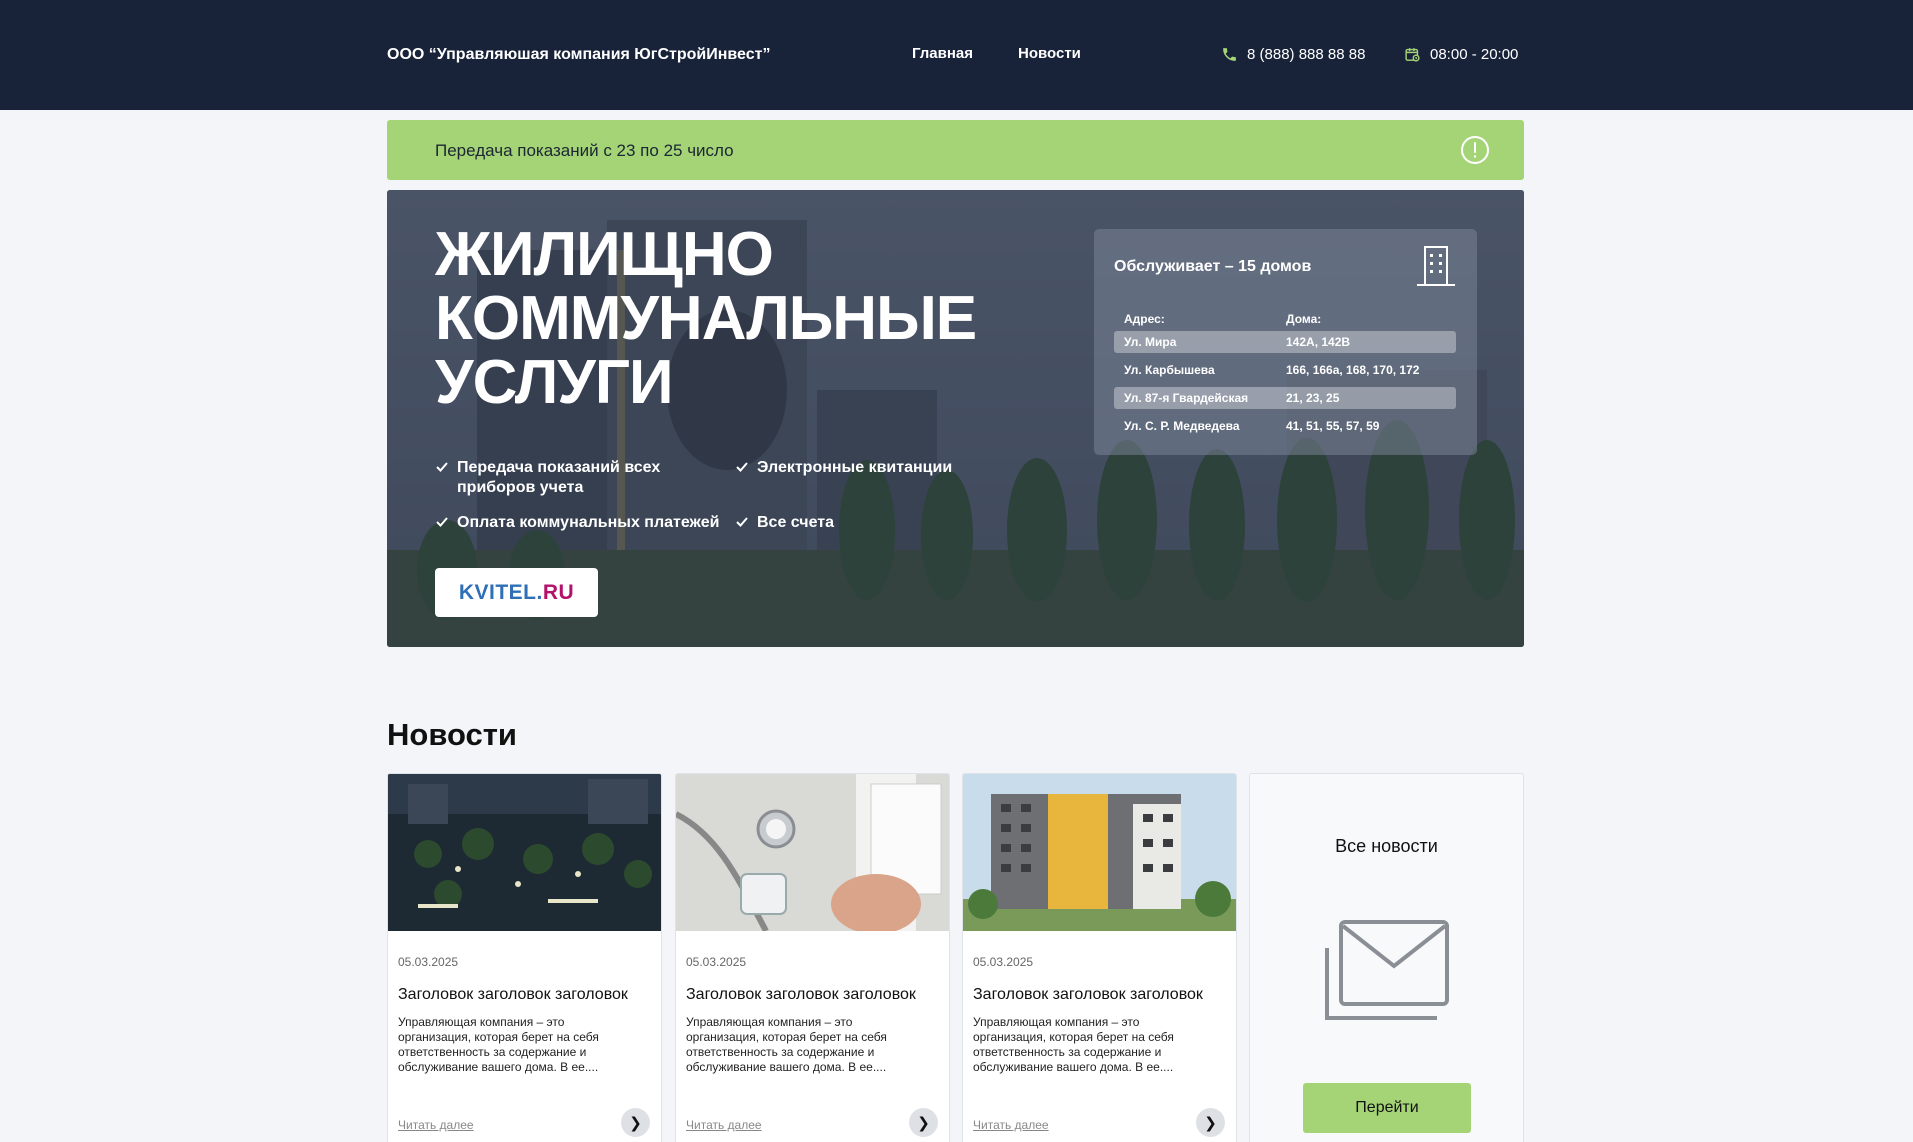  What do you see at coordinates (942, 53) in the screenshot?
I see `nav-link-home: Главная` at bounding box center [942, 53].